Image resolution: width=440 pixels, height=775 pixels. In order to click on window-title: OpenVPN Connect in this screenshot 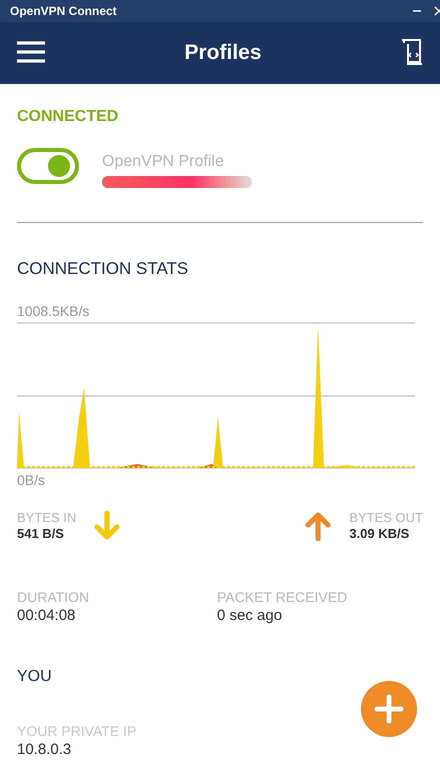, I will do `click(64, 11)`.